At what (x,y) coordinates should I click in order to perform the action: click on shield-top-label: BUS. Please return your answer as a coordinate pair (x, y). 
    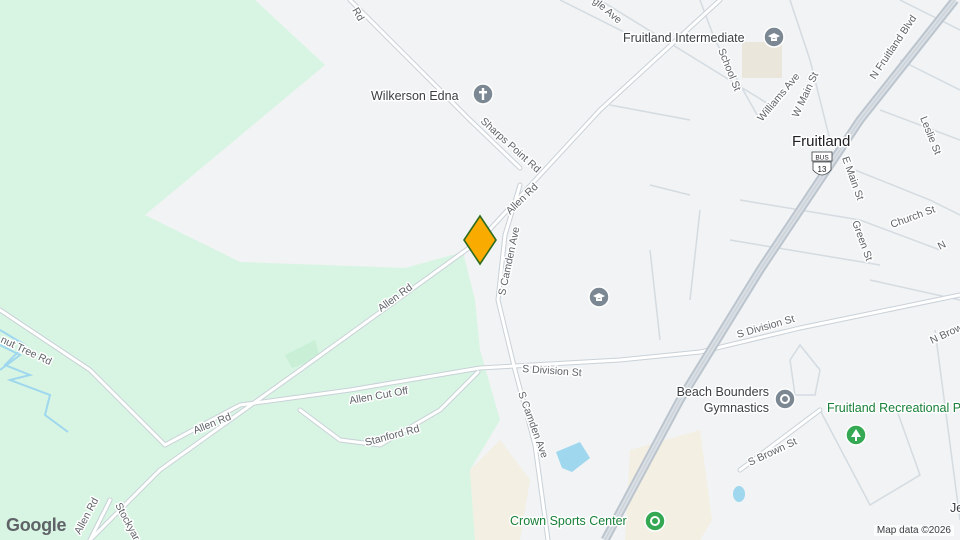
    Looking at the image, I should click on (822, 157).